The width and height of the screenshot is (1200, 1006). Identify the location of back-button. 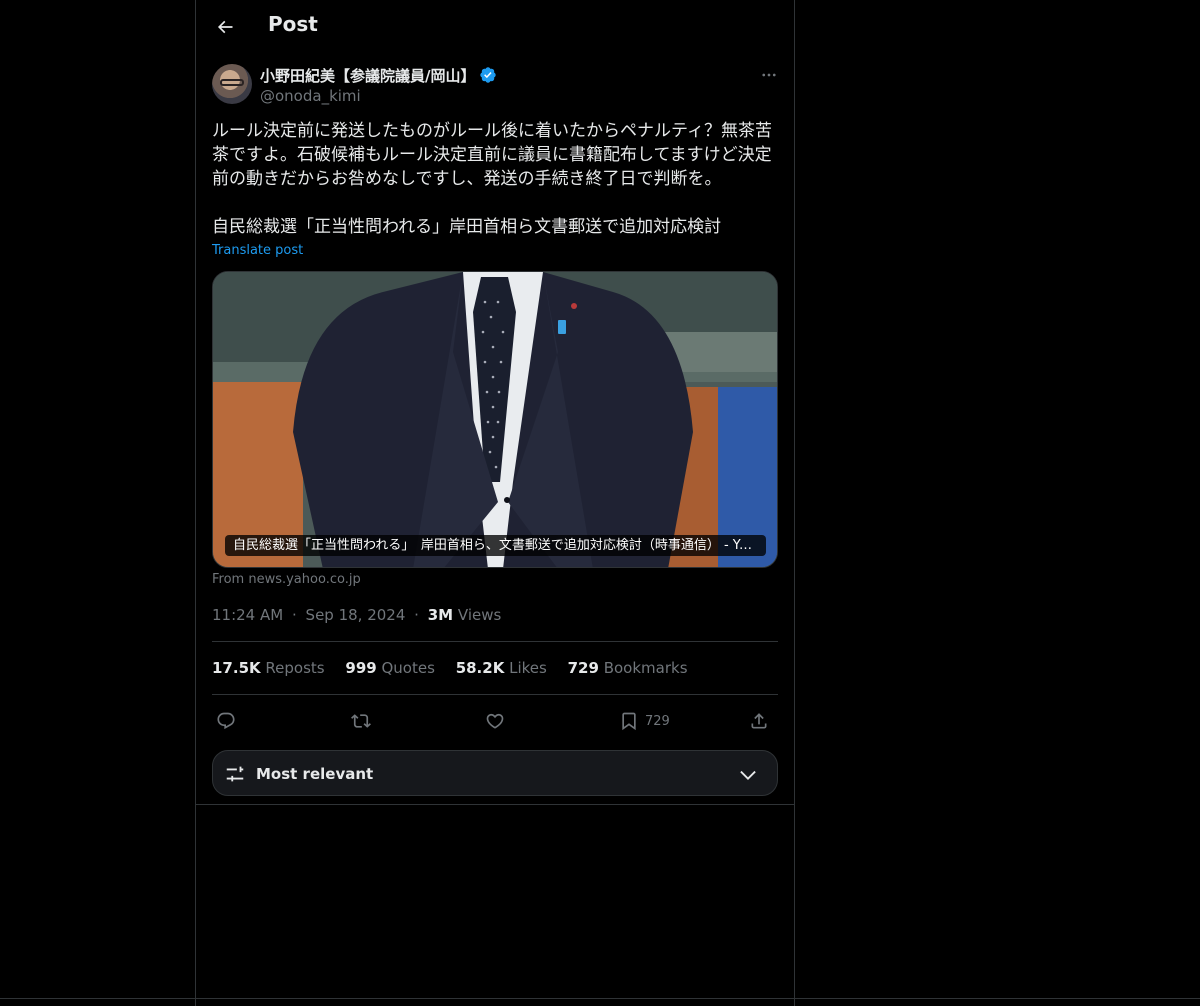
(225, 27).